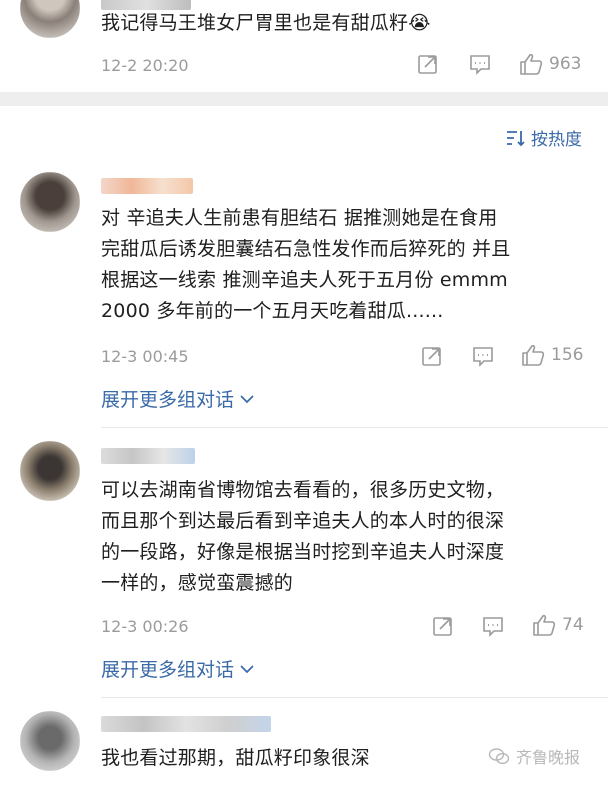  I want to click on sort-label: 按热度, so click(556, 140).